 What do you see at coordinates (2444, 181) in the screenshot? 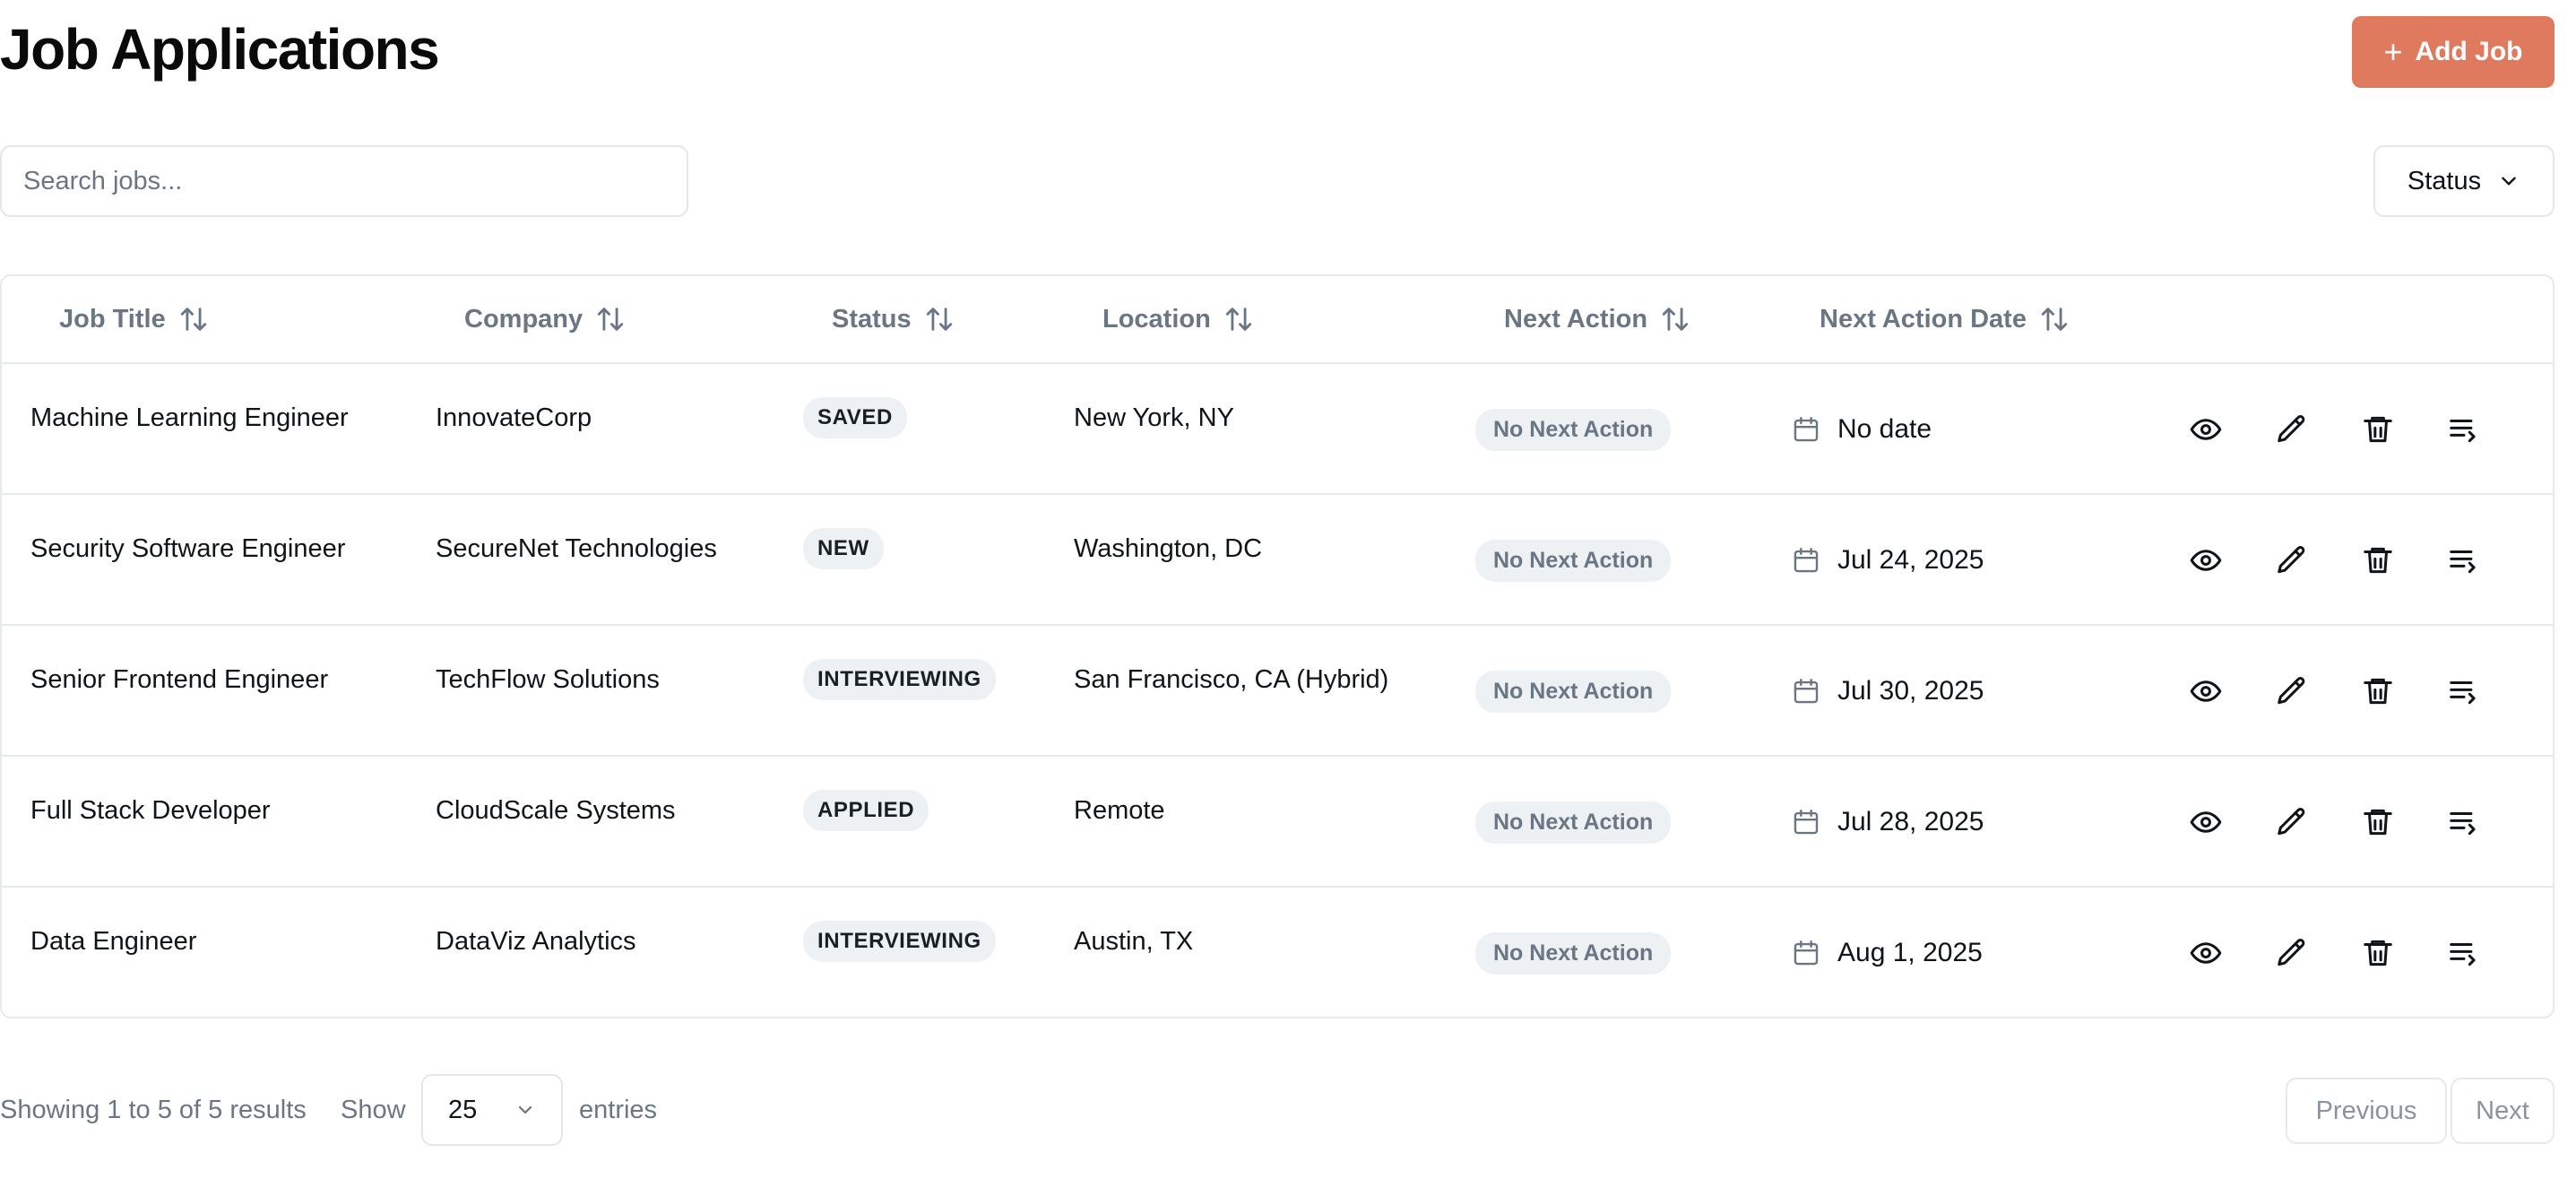
I see `status-filter-label: Status` at bounding box center [2444, 181].